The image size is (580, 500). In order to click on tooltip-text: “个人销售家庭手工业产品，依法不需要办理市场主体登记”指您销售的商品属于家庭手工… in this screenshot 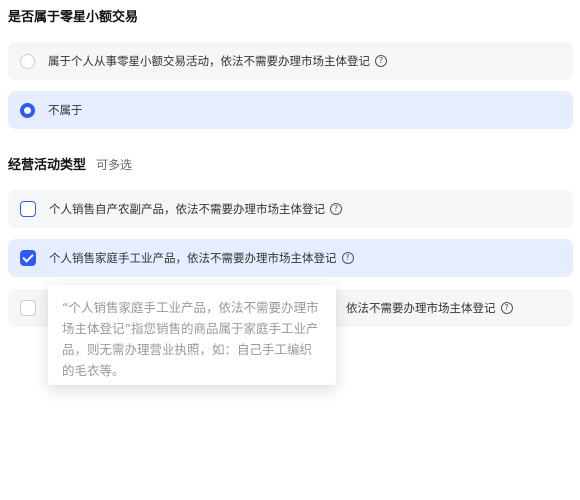, I will do `click(190, 339)`.